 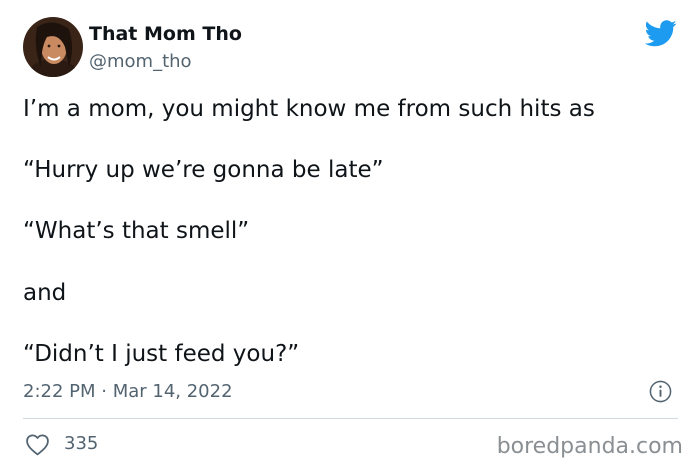 What do you see at coordinates (81, 443) in the screenshot?
I see `like-count: 335` at bounding box center [81, 443].